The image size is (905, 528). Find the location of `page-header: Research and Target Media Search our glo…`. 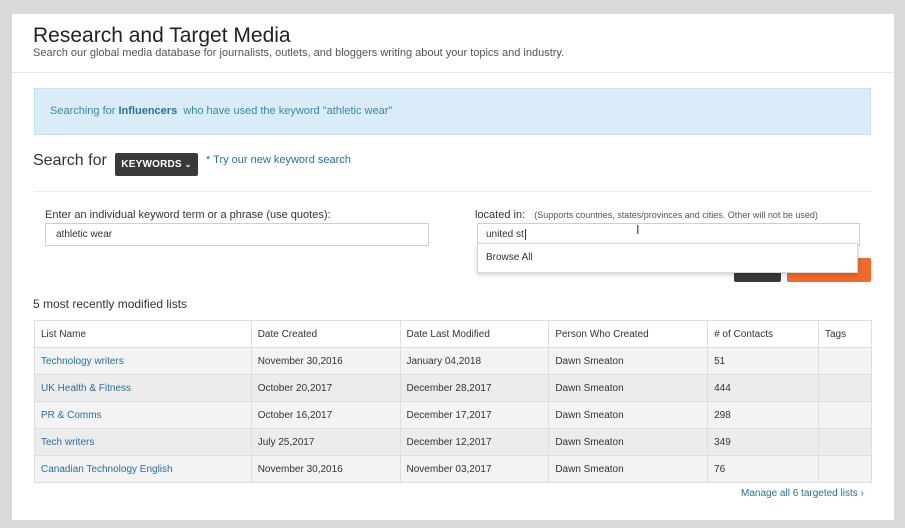

page-header: Research and Target Media Search our glo… is located at coordinates (453, 43).